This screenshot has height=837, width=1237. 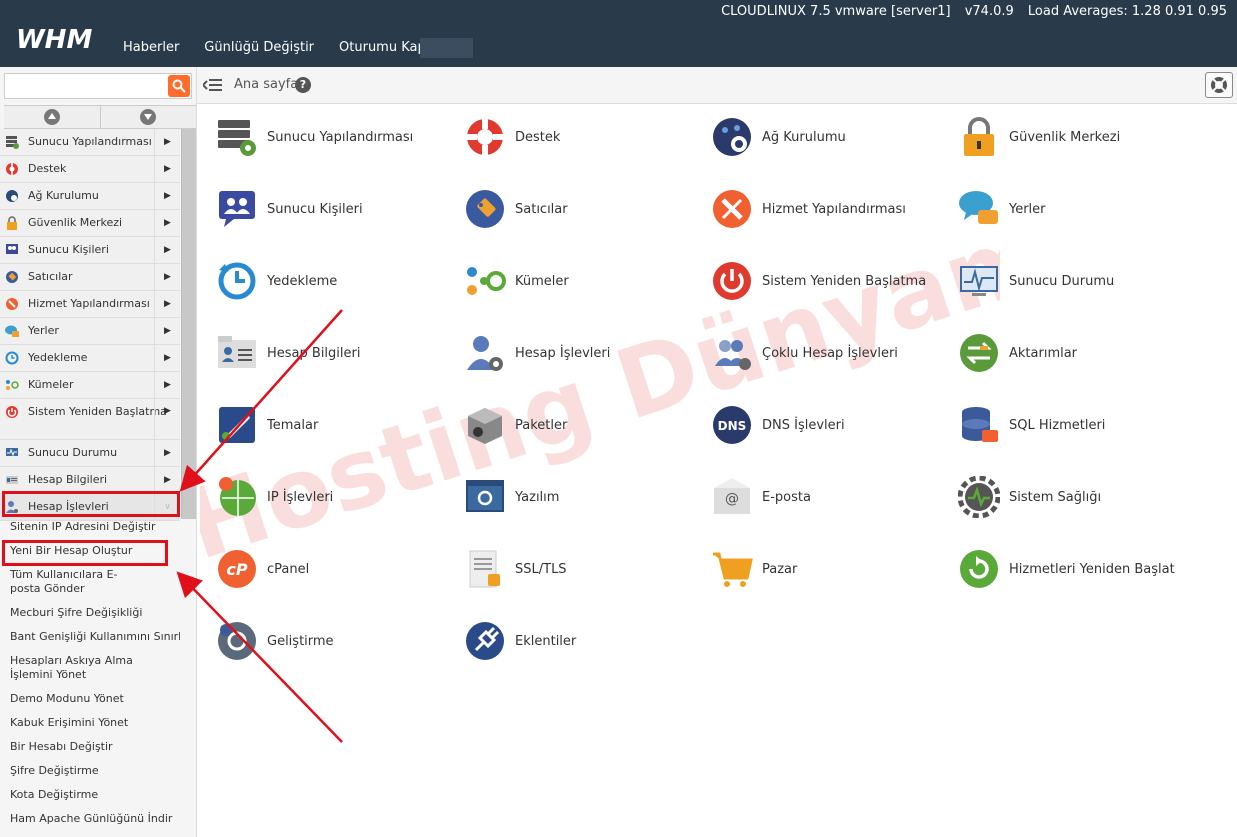 I want to click on home-tile-multi-account: Çoklu Hesap İşlevleri, so click(x=831, y=353).